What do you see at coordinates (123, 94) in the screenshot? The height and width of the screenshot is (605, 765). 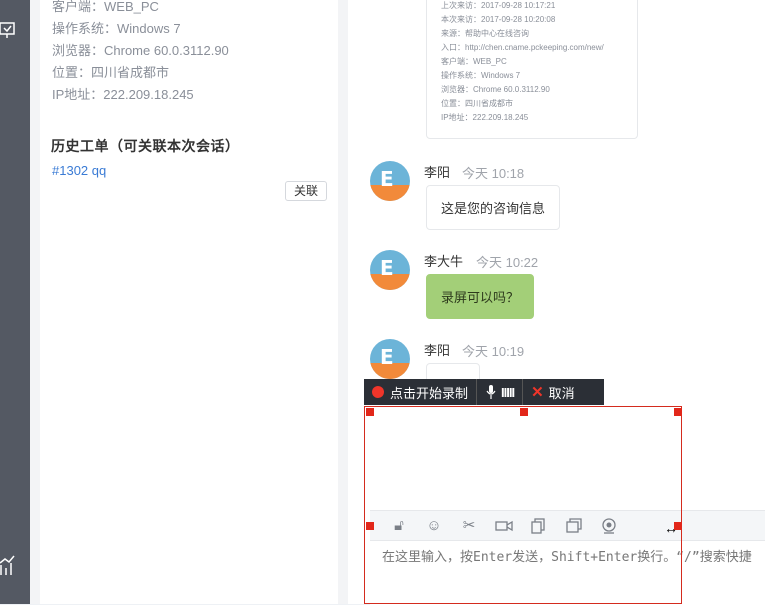 I see `ip-info: IP地址：222.209.18.245` at bounding box center [123, 94].